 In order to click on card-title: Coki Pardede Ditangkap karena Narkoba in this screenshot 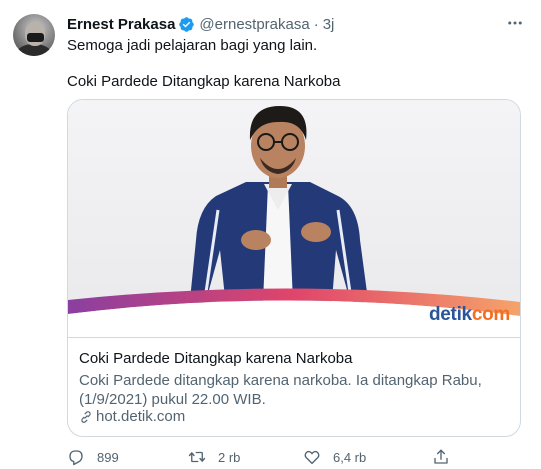, I will do `click(216, 358)`.